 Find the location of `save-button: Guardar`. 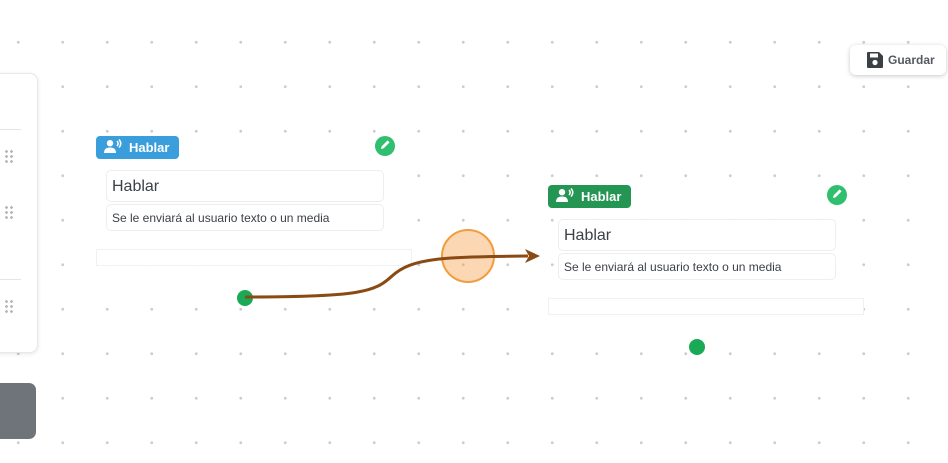

save-button: Guardar is located at coordinates (898, 60).